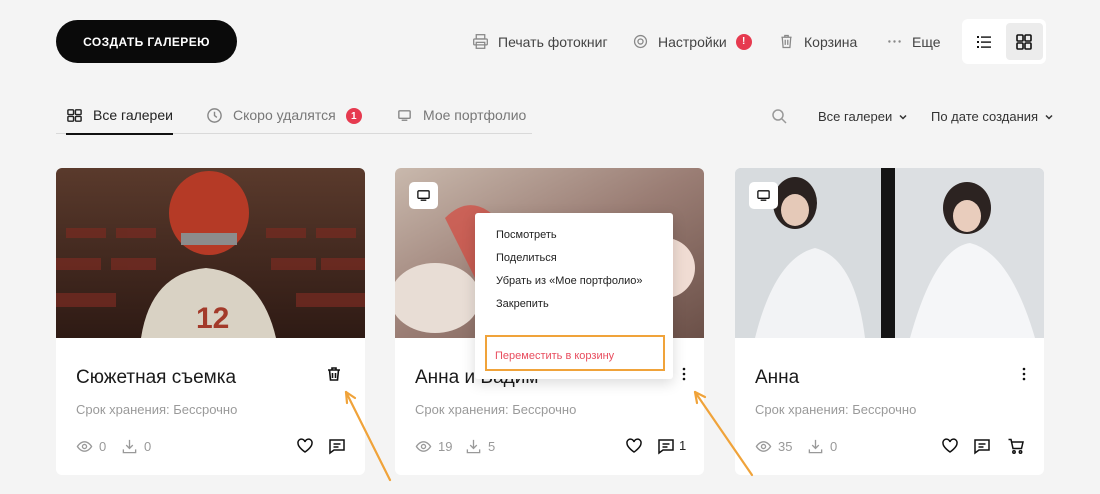 Image resolution: width=1100 pixels, height=494 pixels. Describe the element at coordinates (575, 353) in the screenshot. I see `highlight-frame` at that location.